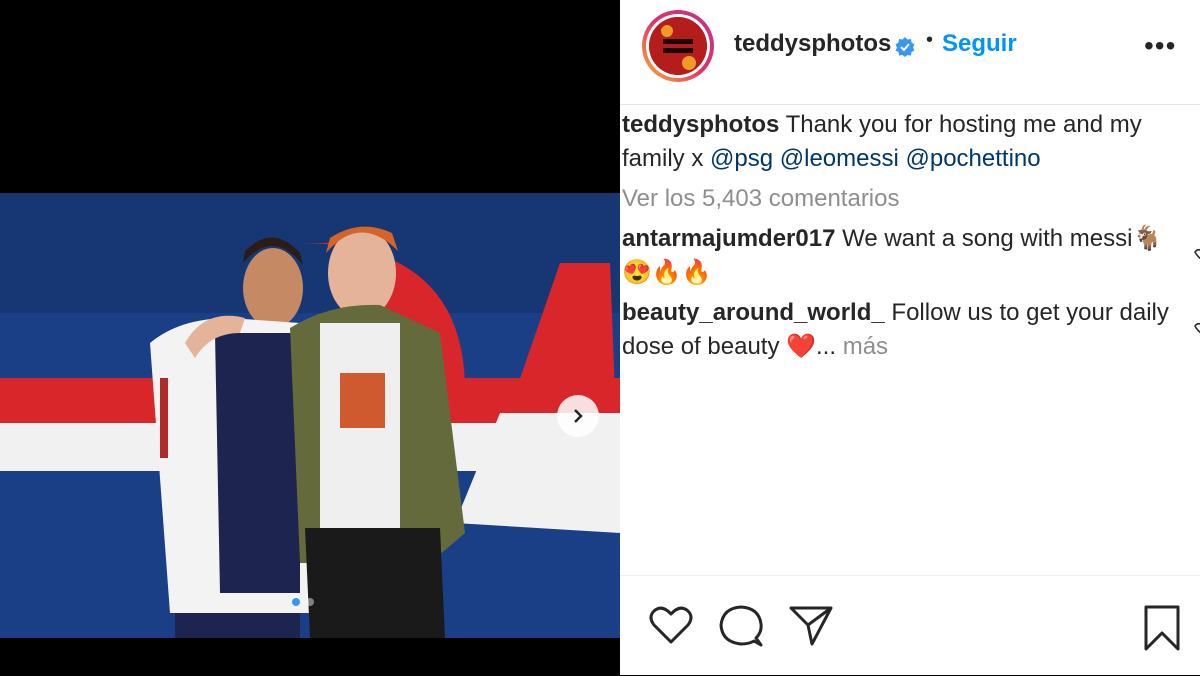 The width and height of the screenshot is (1200, 676). I want to click on mention-leomessi: @leomessi, so click(839, 158).